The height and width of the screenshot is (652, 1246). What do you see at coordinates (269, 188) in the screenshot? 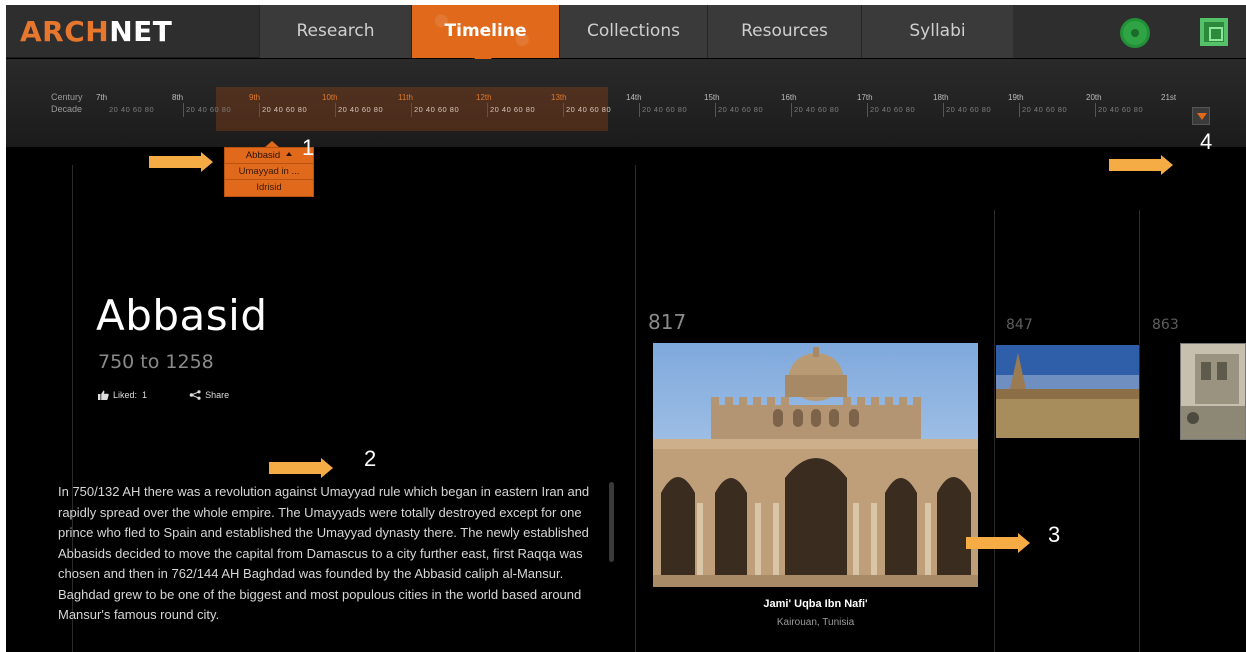
I see `dropdown-item-idrisid: Idrisid` at bounding box center [269, 188].